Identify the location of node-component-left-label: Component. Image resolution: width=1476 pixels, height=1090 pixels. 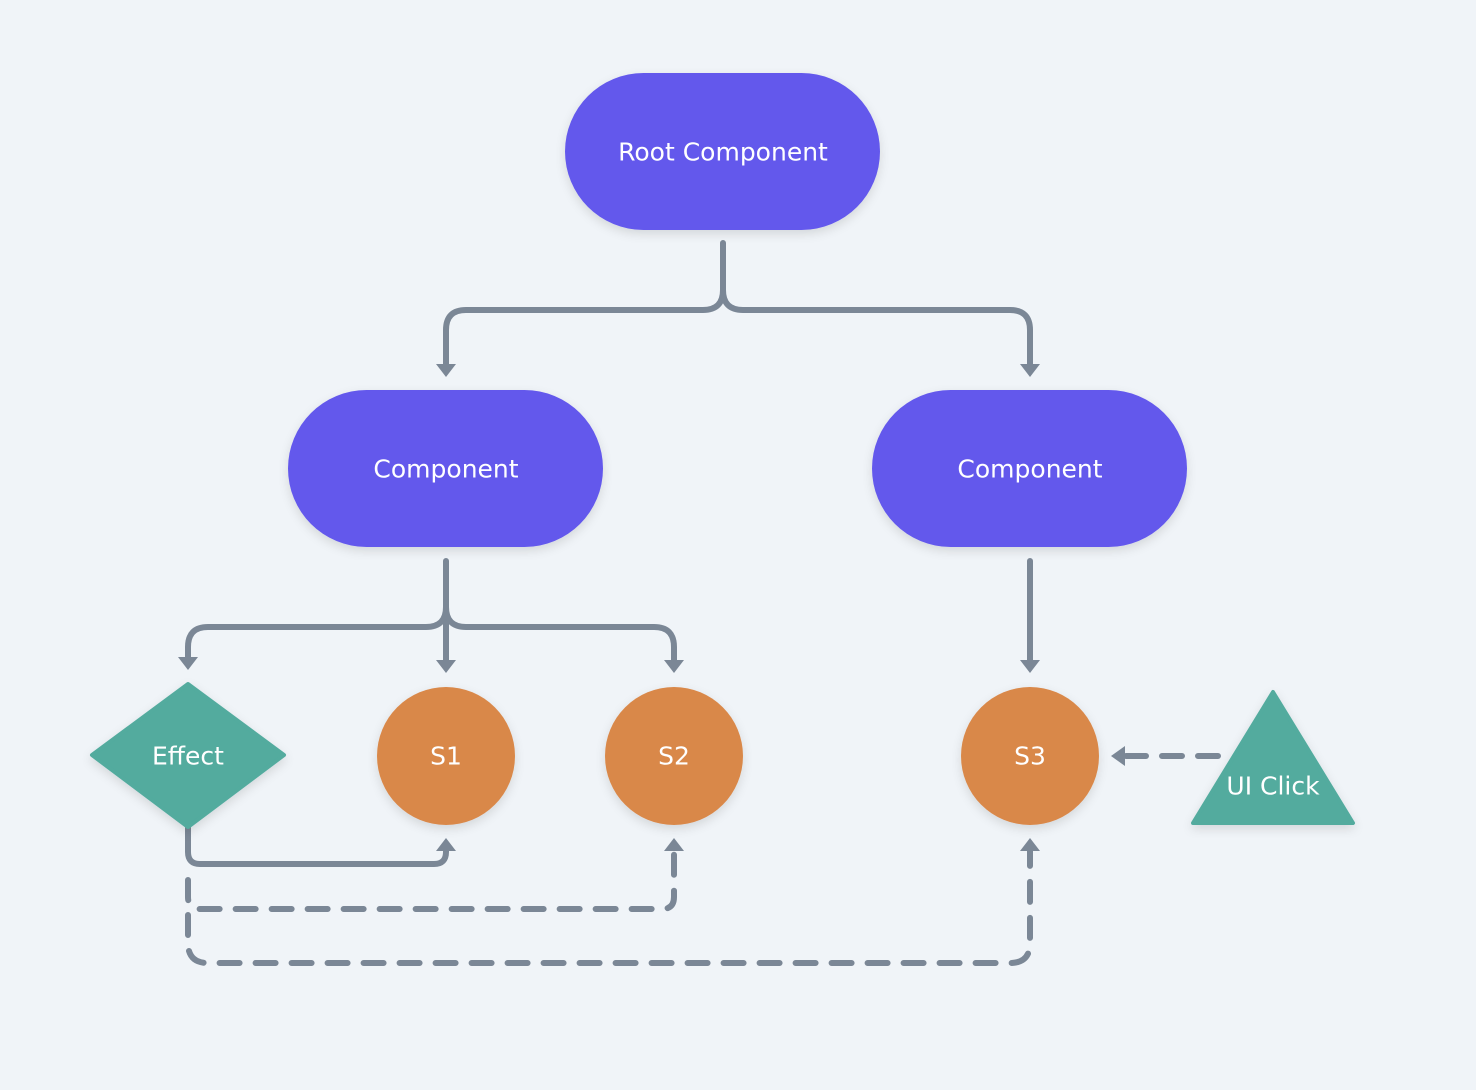
(445, 469).